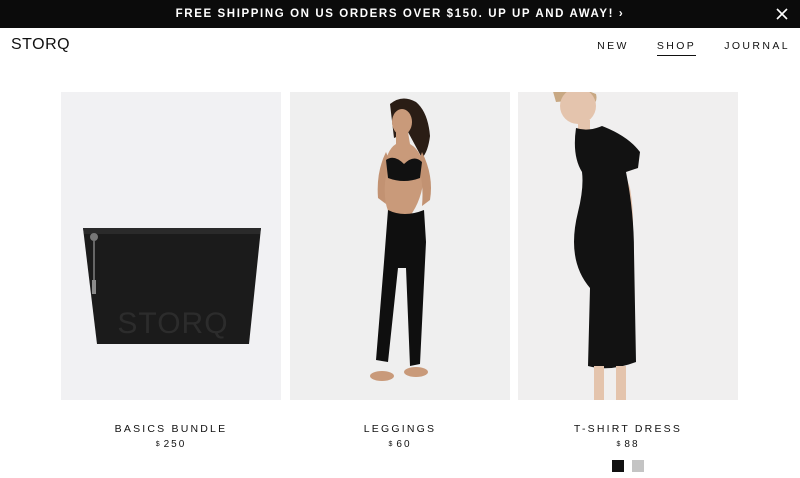 This screenshot has height=478, width=800. I want to click on nav-item-shop: SHOP, so click(676, 48).